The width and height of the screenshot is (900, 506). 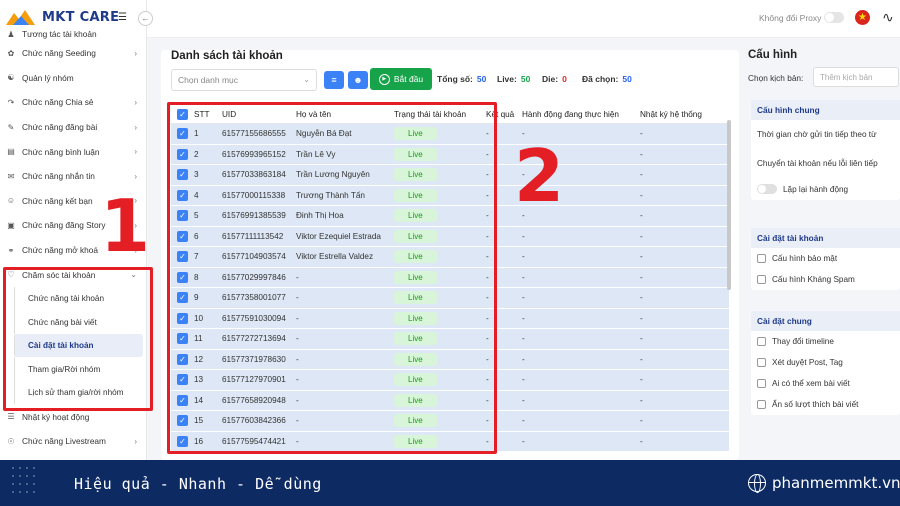 I want to click on sidebar-item: ☰ Nhật ký hoạt động, so click(x=73, y=416).